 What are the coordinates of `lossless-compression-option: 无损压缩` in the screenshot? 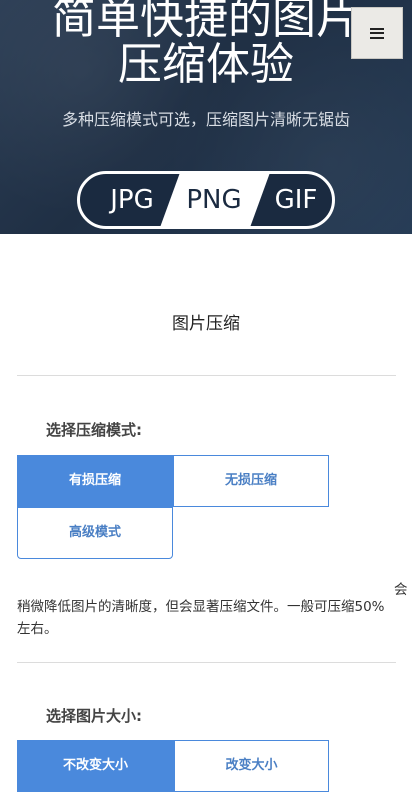 It's located at (251, 481).